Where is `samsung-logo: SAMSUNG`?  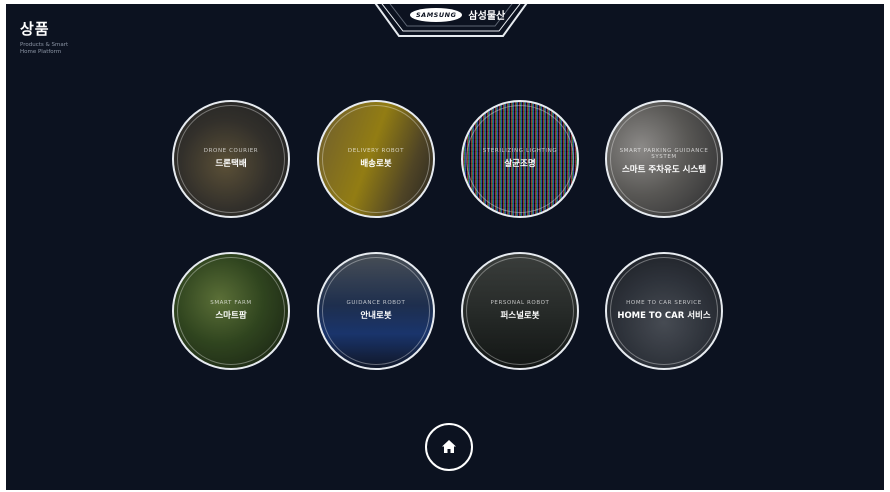
samsung-logo: SAMSUNG is located at coordinates (436, 14).